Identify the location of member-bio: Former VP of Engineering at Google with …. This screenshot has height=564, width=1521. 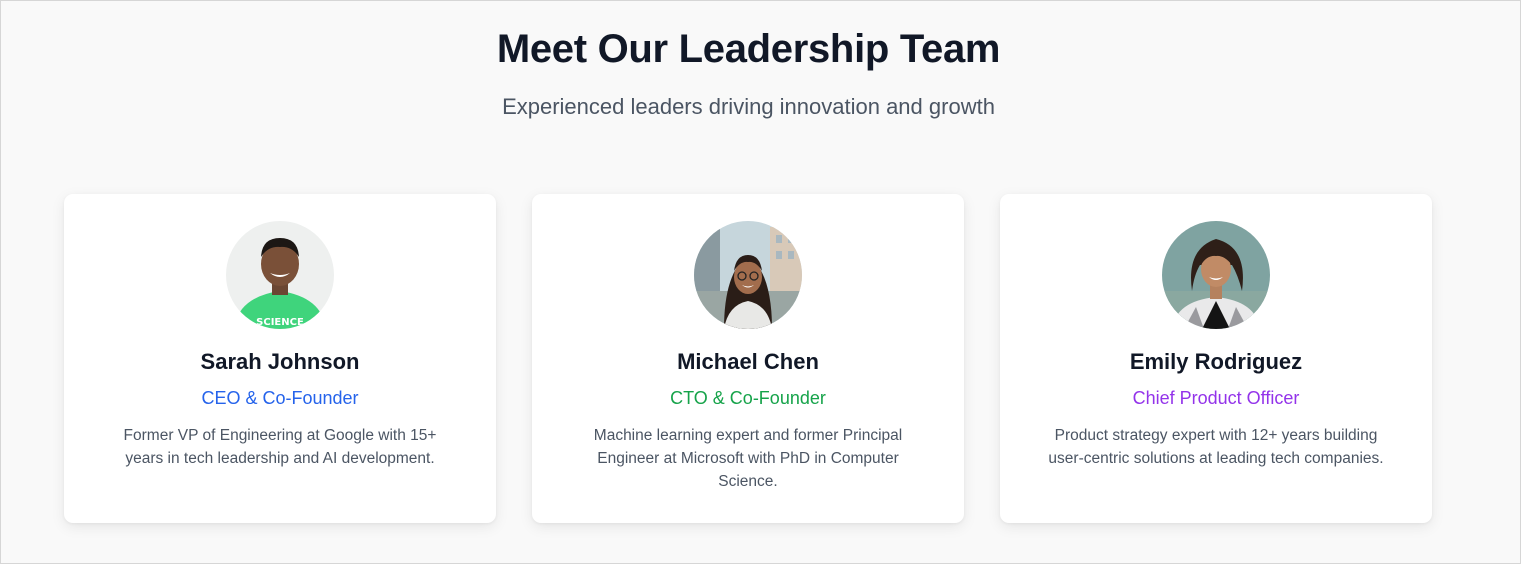
(280, 447).